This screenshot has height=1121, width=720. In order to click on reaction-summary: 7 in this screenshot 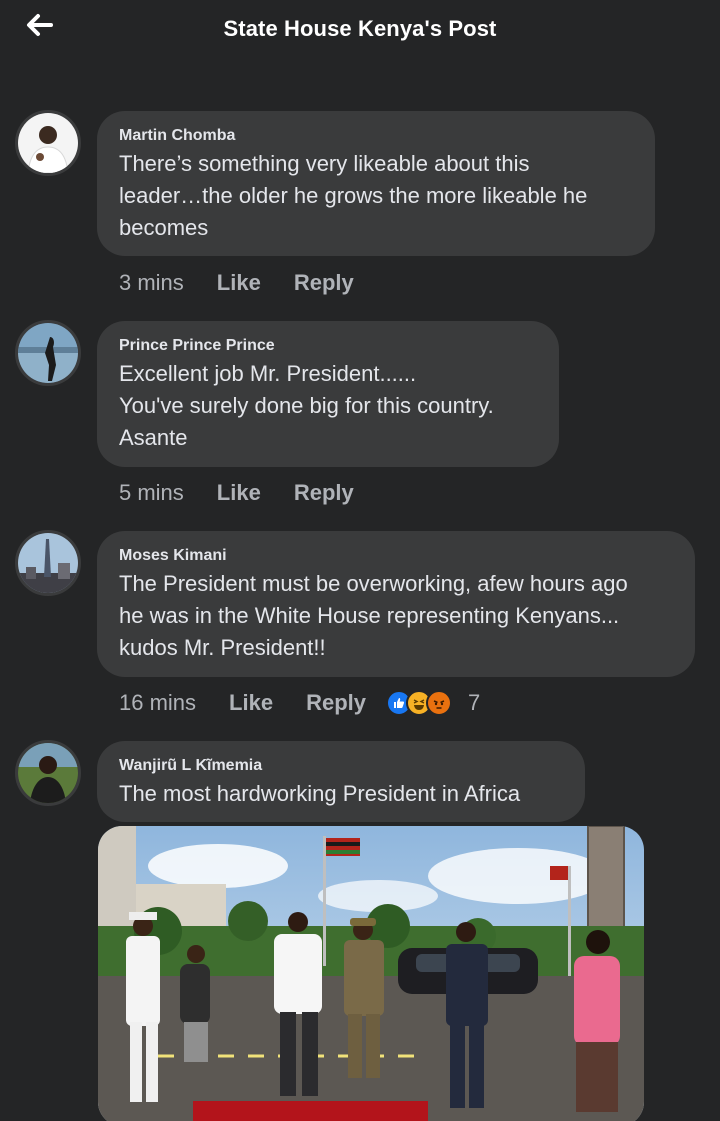, I will do `click(433, 703)`.